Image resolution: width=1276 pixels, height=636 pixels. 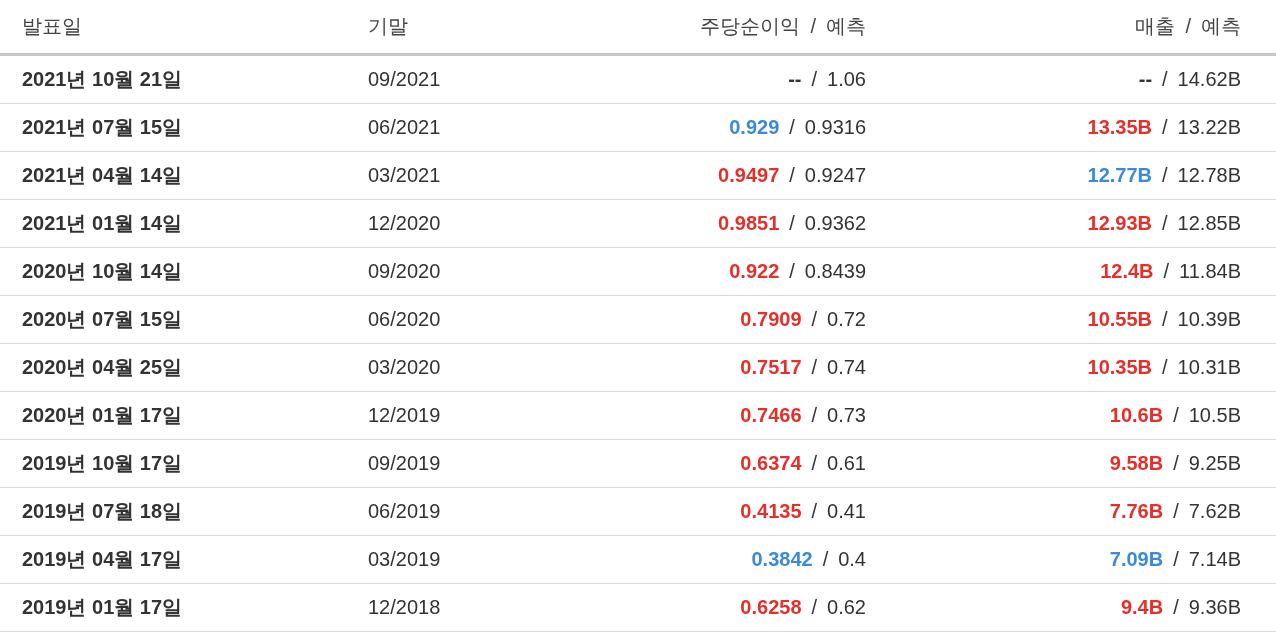 What do you see at coordinates (404, 271) in the screenshot?
I see `period-cell: 09/2020` at bounding box center [404, 271].